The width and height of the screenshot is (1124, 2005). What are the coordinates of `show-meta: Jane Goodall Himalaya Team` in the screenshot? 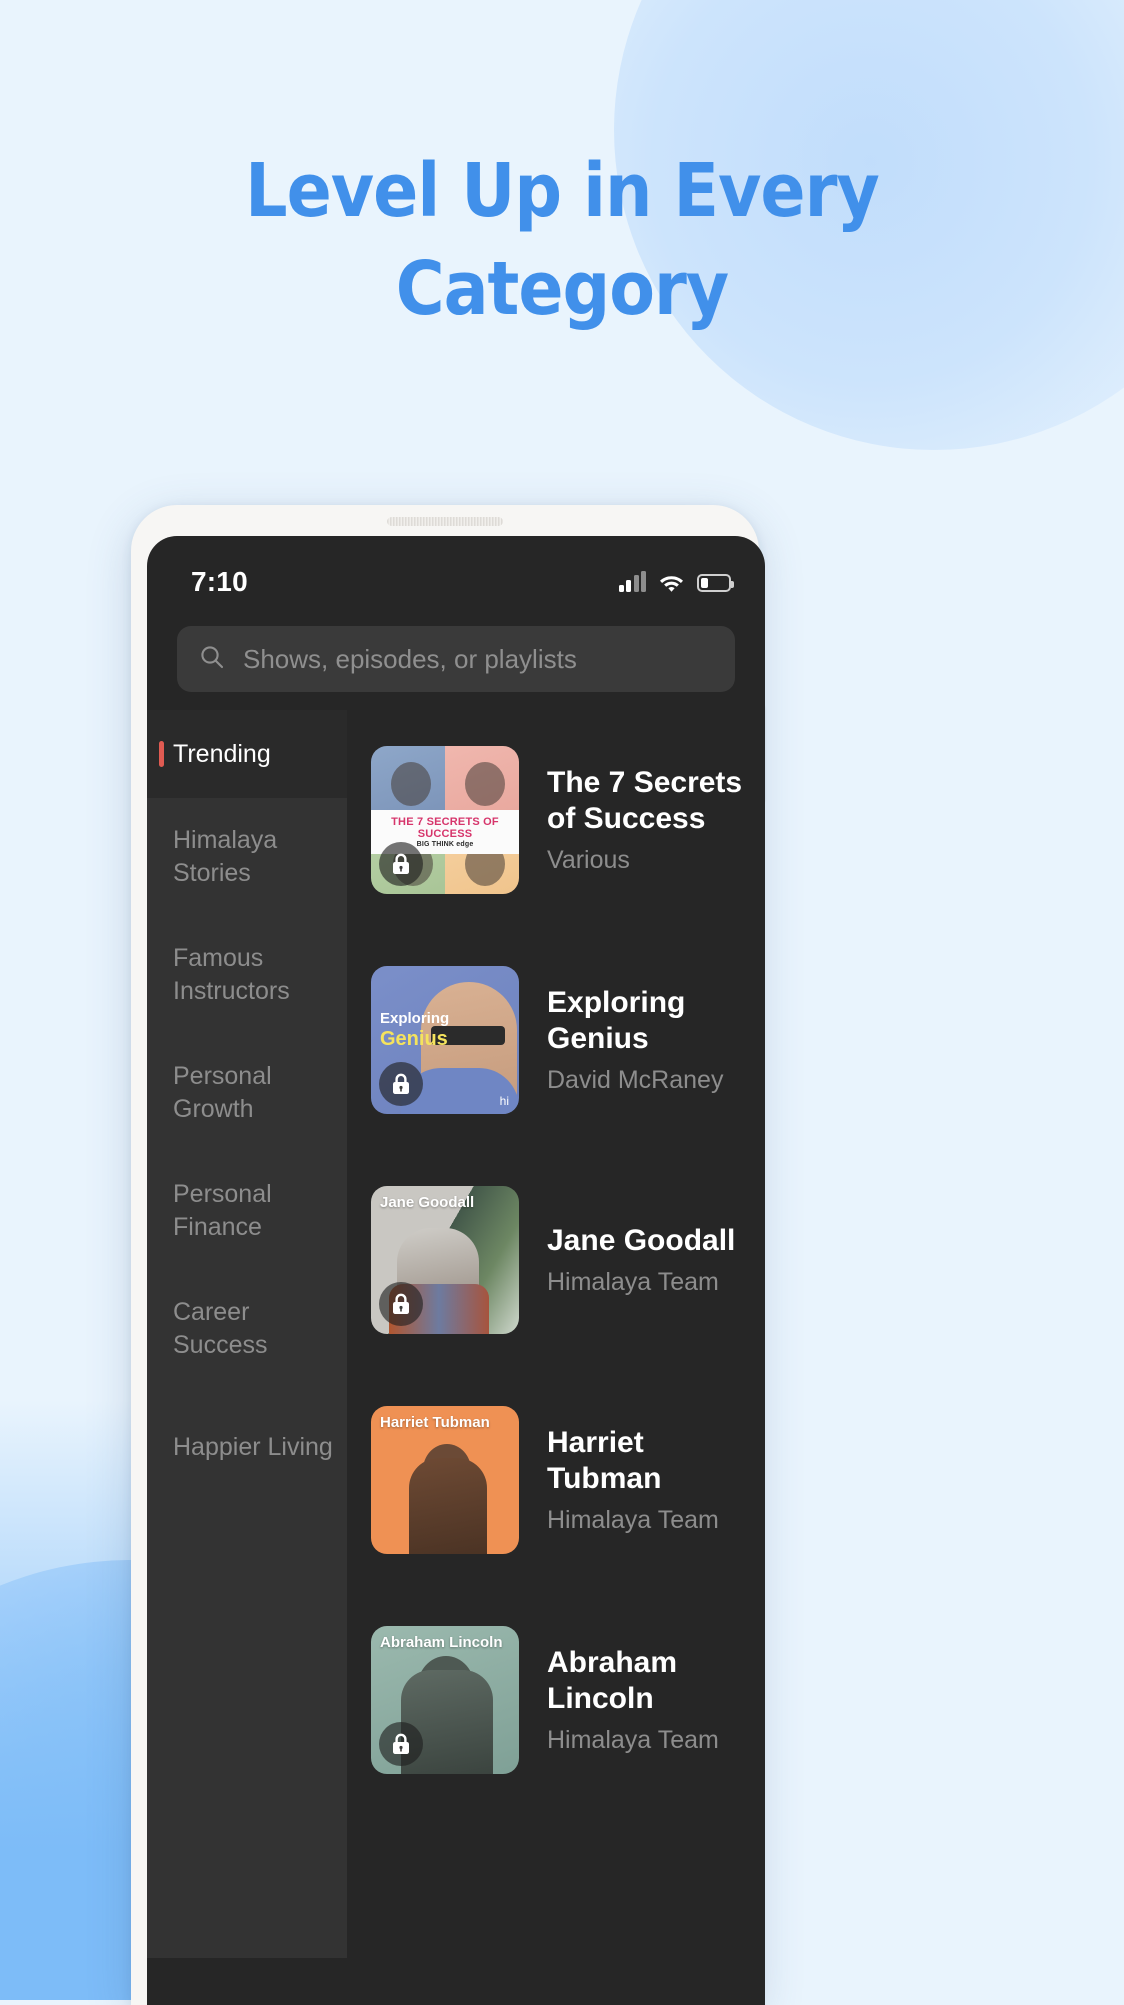 It's located at (641, 1260).